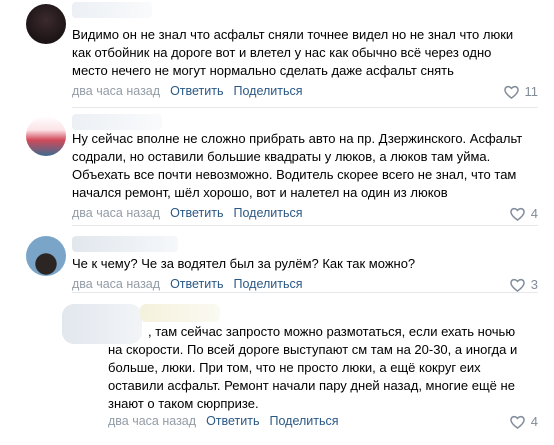 This screenshot has width=554, height=445. Describe the element at coordinates (531, 91) in the screenshot. I see `like-count: 11` at that location.